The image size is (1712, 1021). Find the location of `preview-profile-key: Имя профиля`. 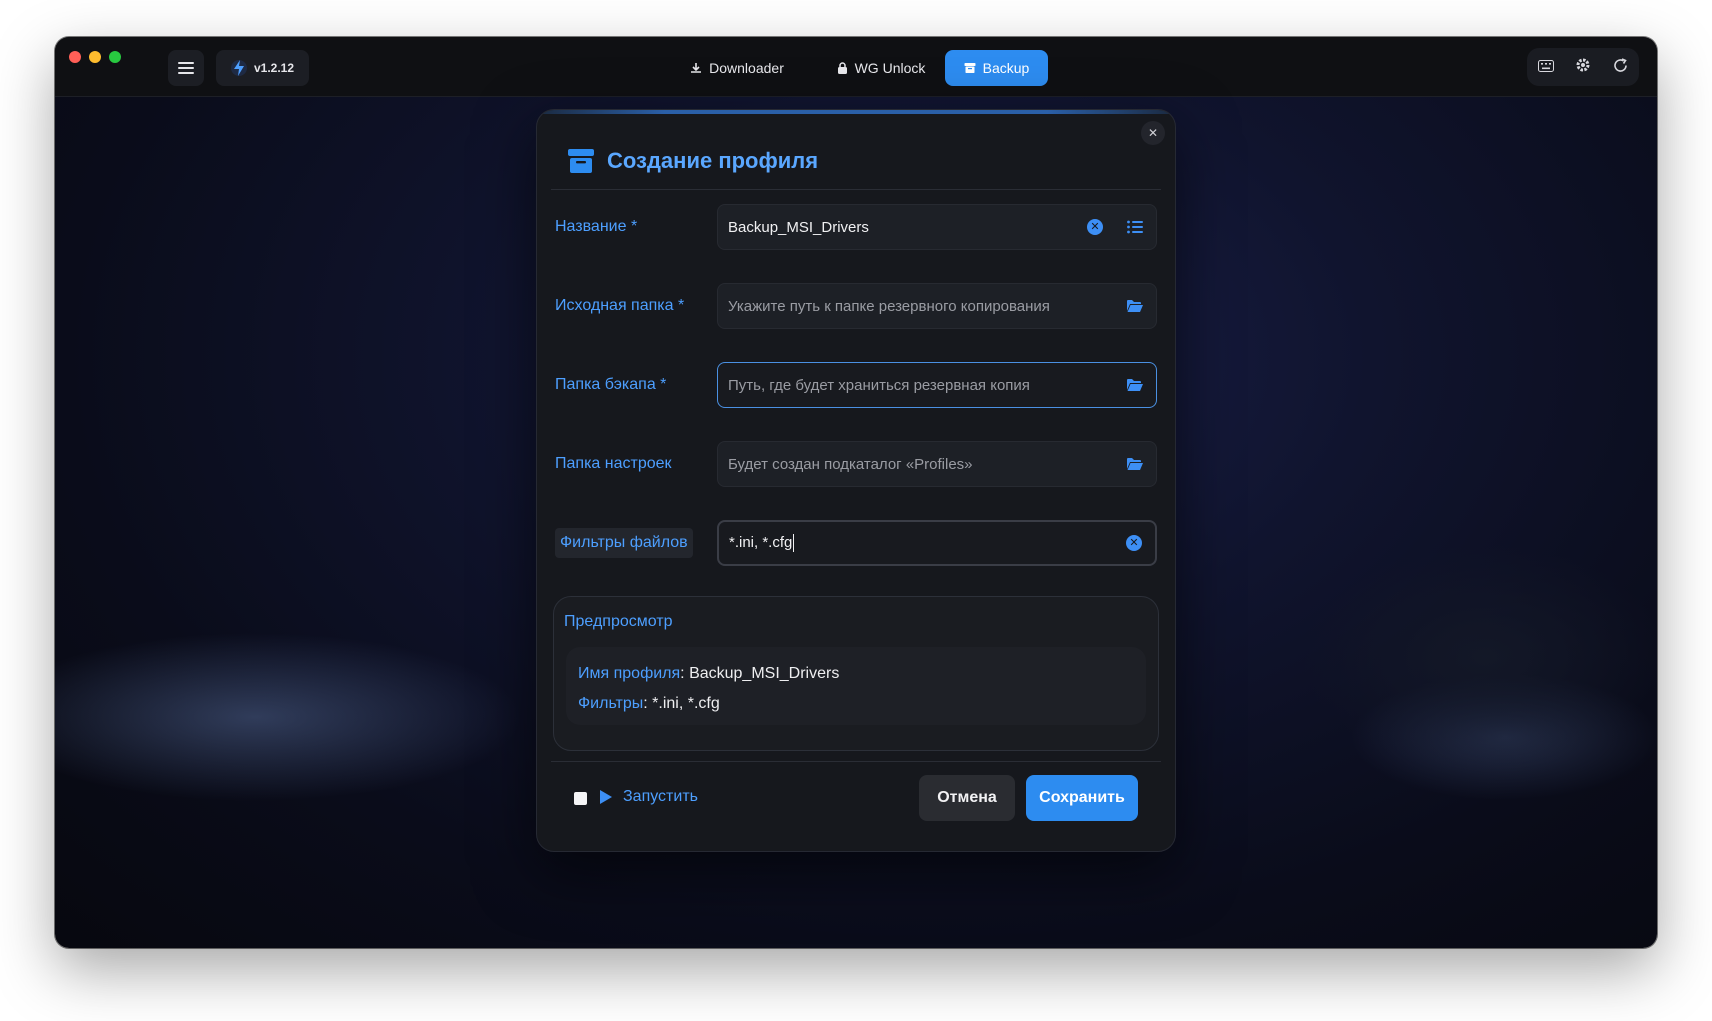

preview-profile-key: Имя профиля is located at coordinates (629, 673).